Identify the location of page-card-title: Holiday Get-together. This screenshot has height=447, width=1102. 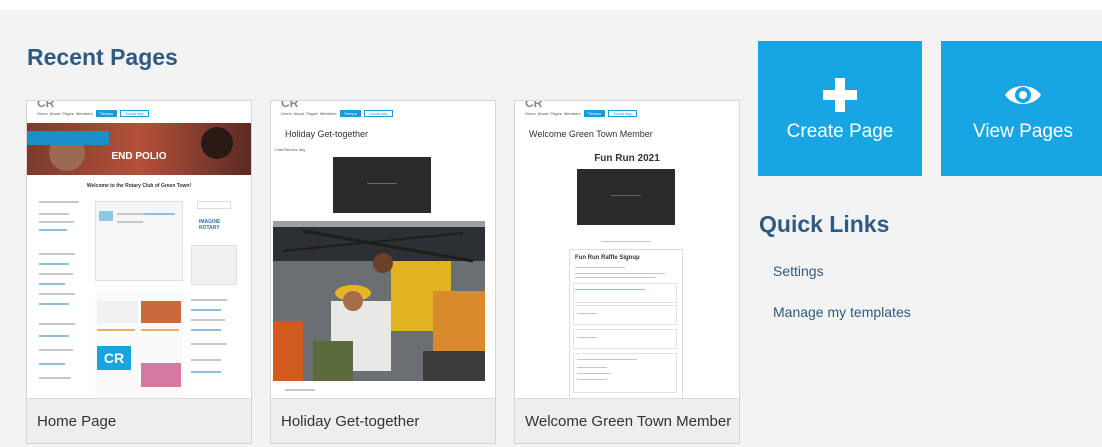
(350, 421).